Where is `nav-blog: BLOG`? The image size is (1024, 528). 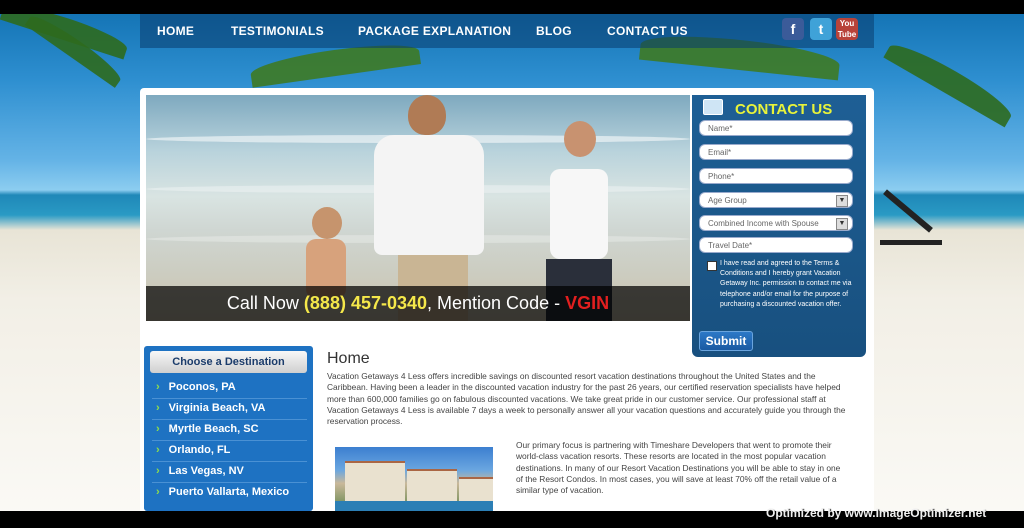 nav-blog: BLOG is located at coordinates (554, 31).